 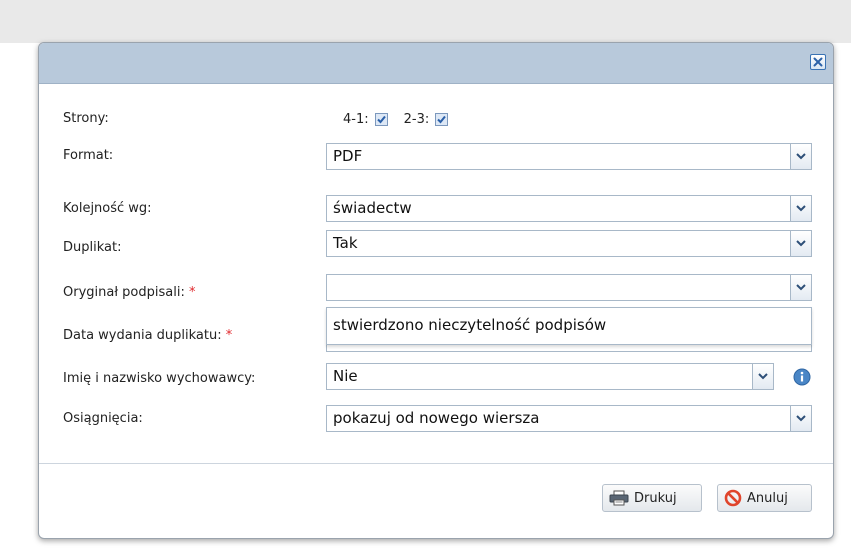 I want to click on oryginal-label: Oryginał podpisali: *, so click(x=129, y=292).